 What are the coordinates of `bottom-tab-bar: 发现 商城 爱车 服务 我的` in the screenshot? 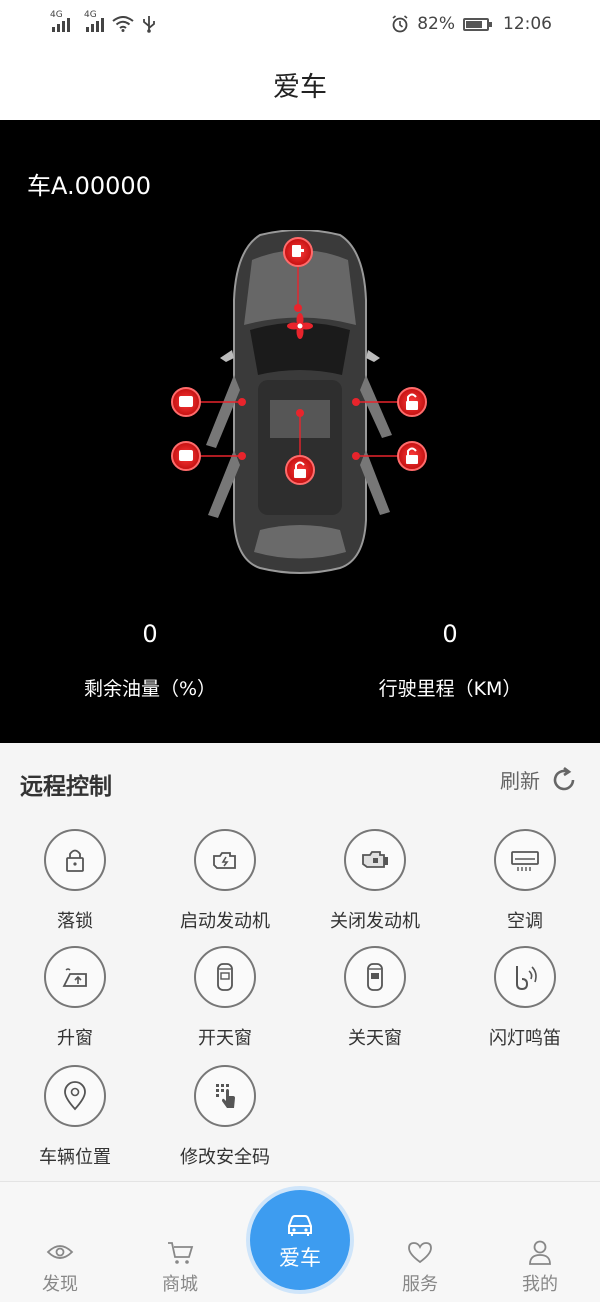 It's located at (300, 1241).